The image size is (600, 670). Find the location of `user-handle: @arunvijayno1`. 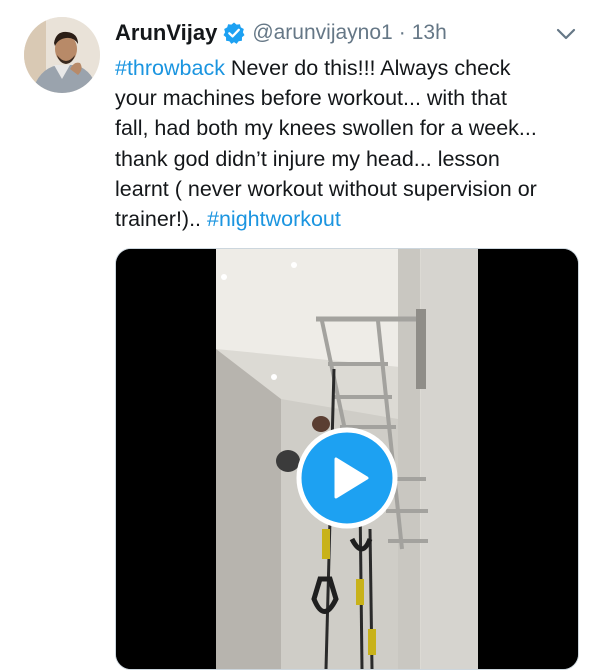

user-handle: @arunvijayno1 is located at coordinates (322, 33).